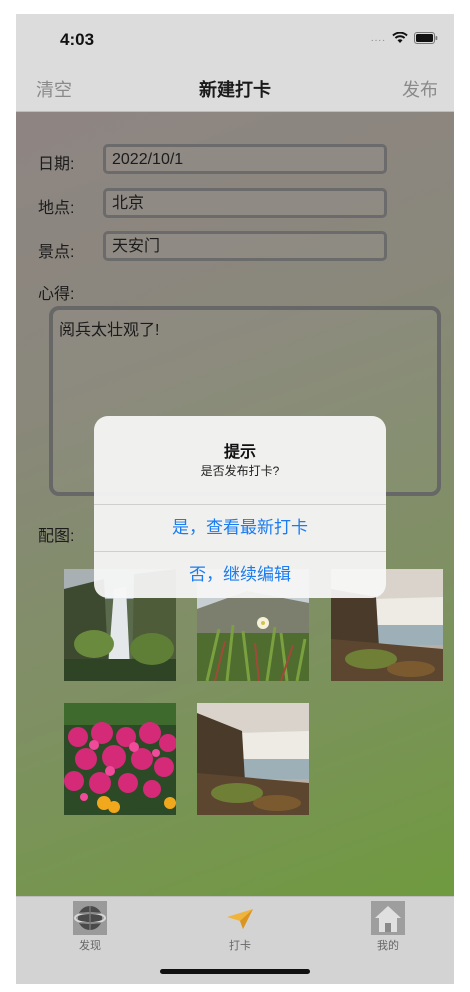  Describe the element at coordinates (239, 452) in the screenshot. I see `alert-title: 提示` at that location.